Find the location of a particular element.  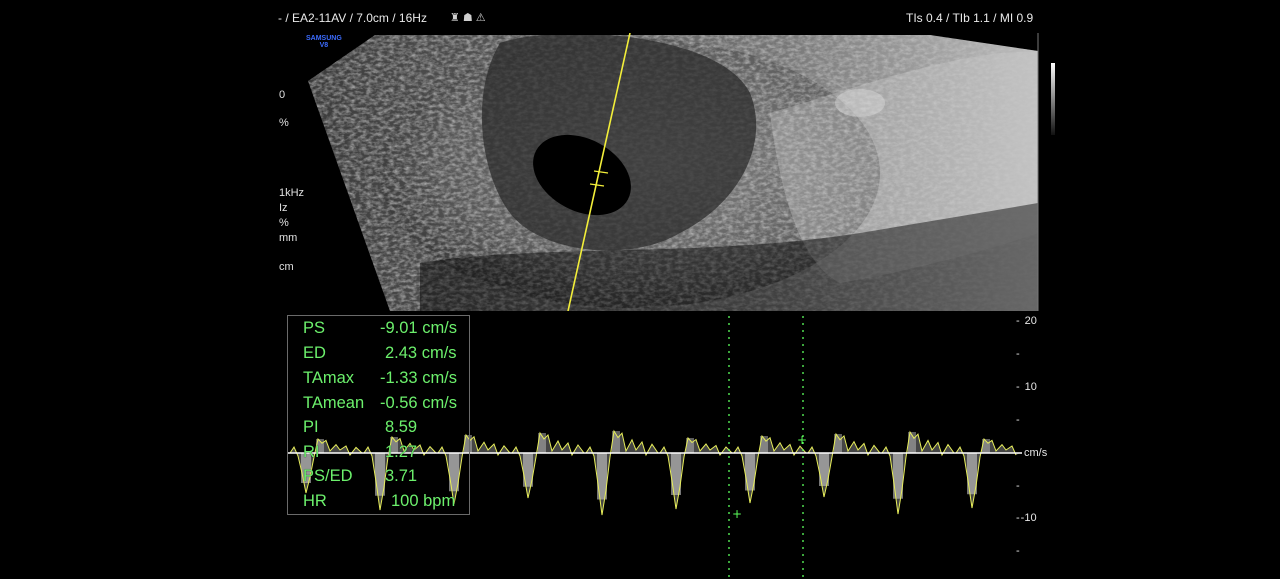

brand-line-2: V8 is located at coordinates (324, 45).